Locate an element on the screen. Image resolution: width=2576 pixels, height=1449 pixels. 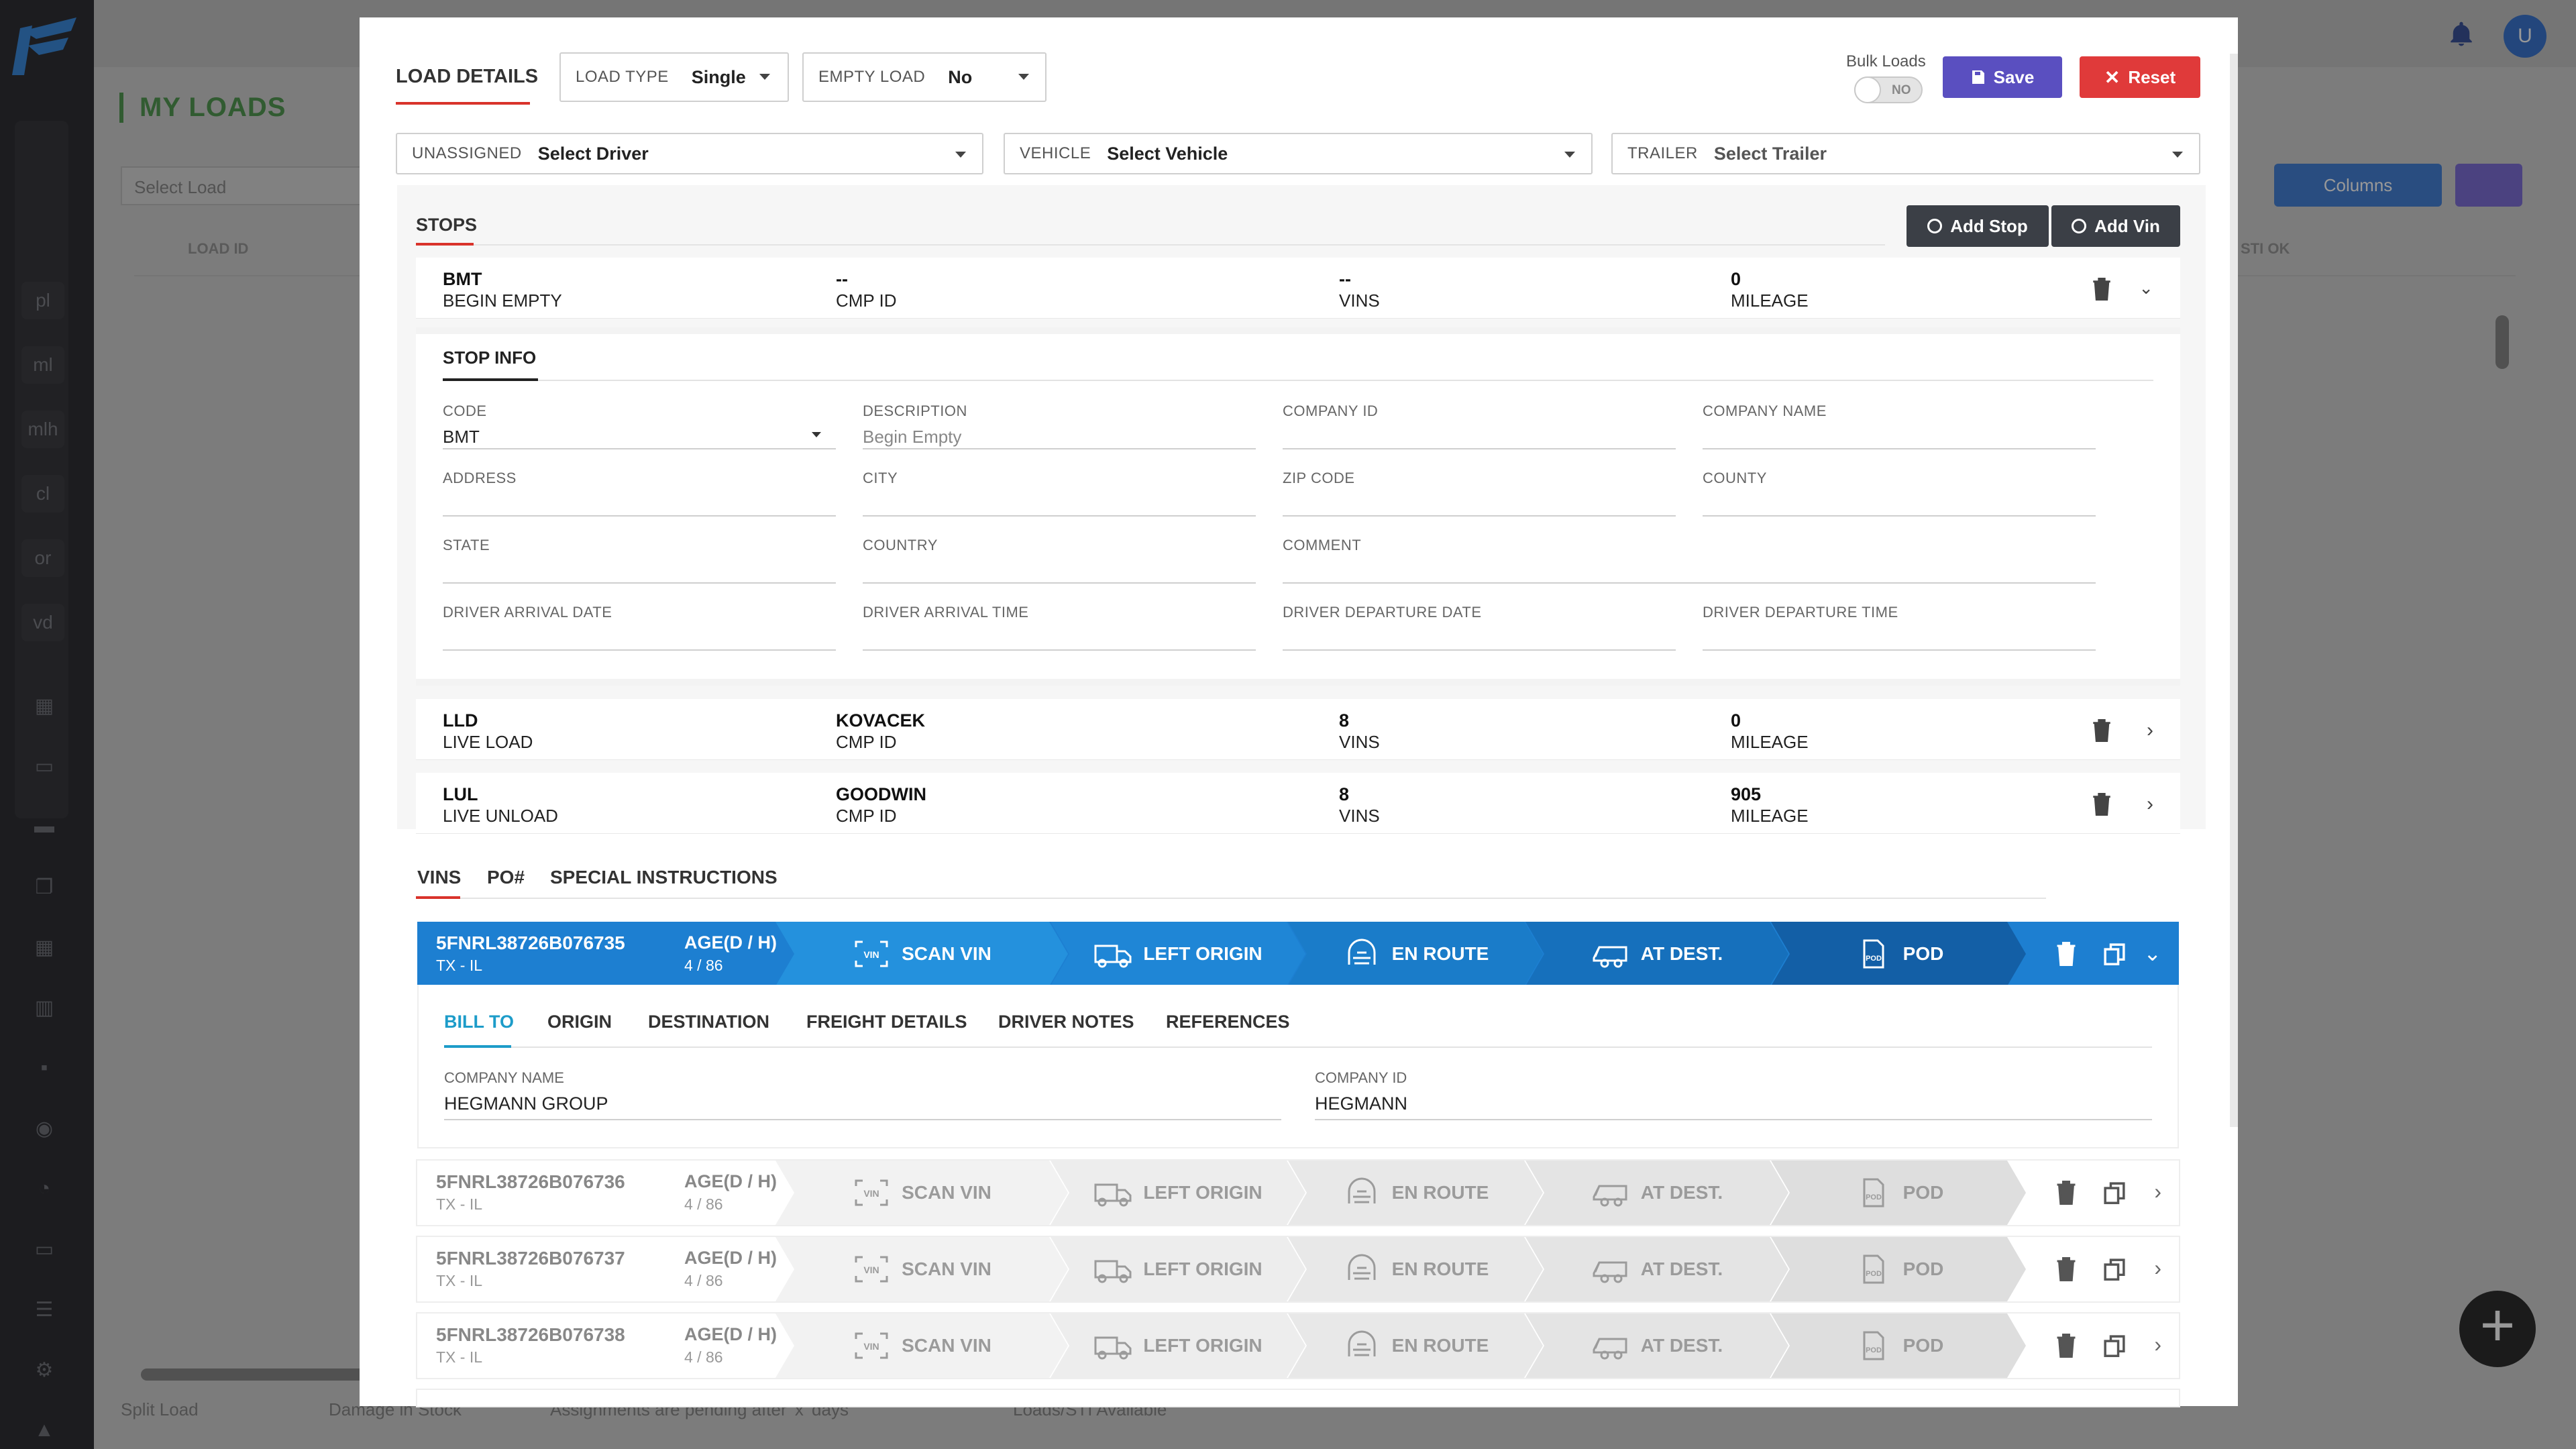
tab-bill-to: BILL TO is located at coordinates (479, 1022).